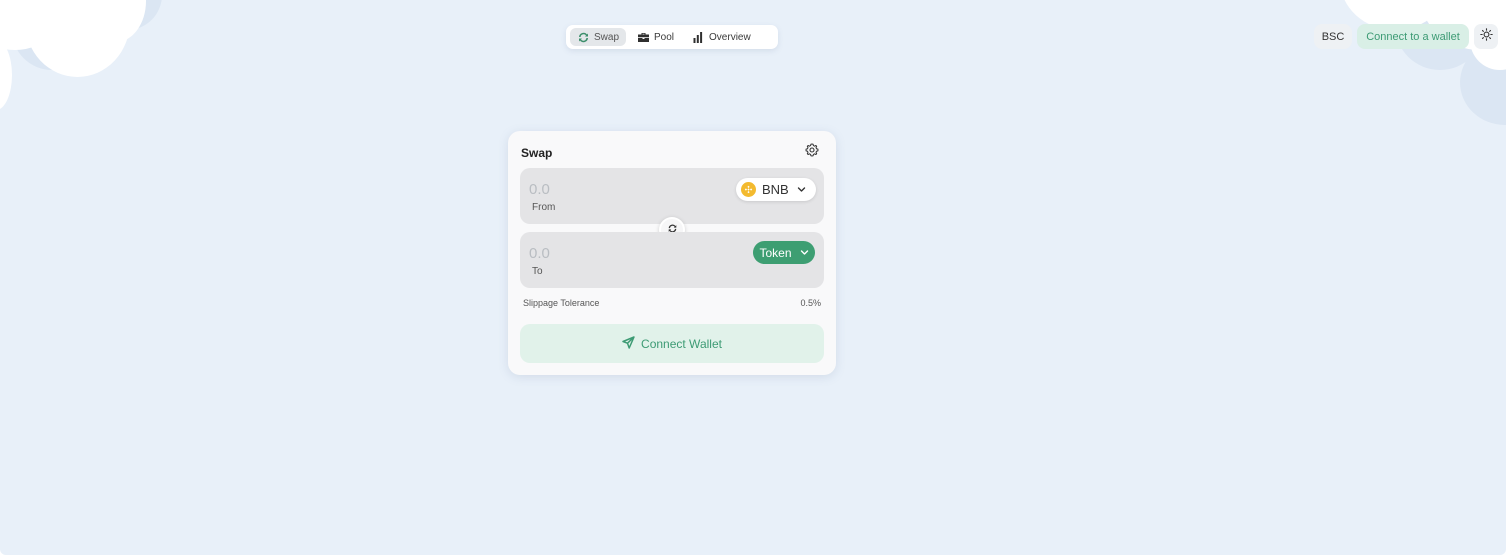 This screenshot has width=1506, height=555. What do you see at coordinates (544, 207) in the screenshot?
I see `from-label: From` at bounding box center [544, 207].